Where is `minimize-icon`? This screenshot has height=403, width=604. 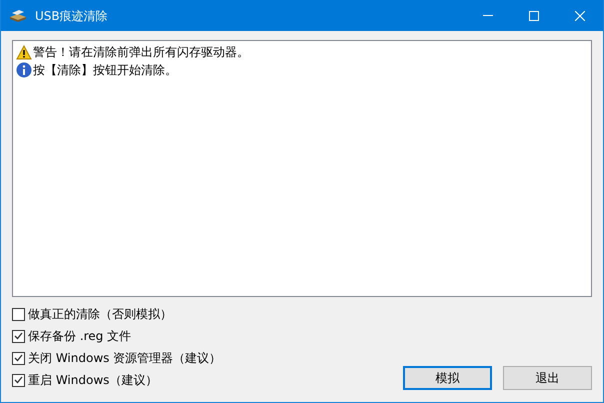
minimize-icon is located at coordinates (488, 15).